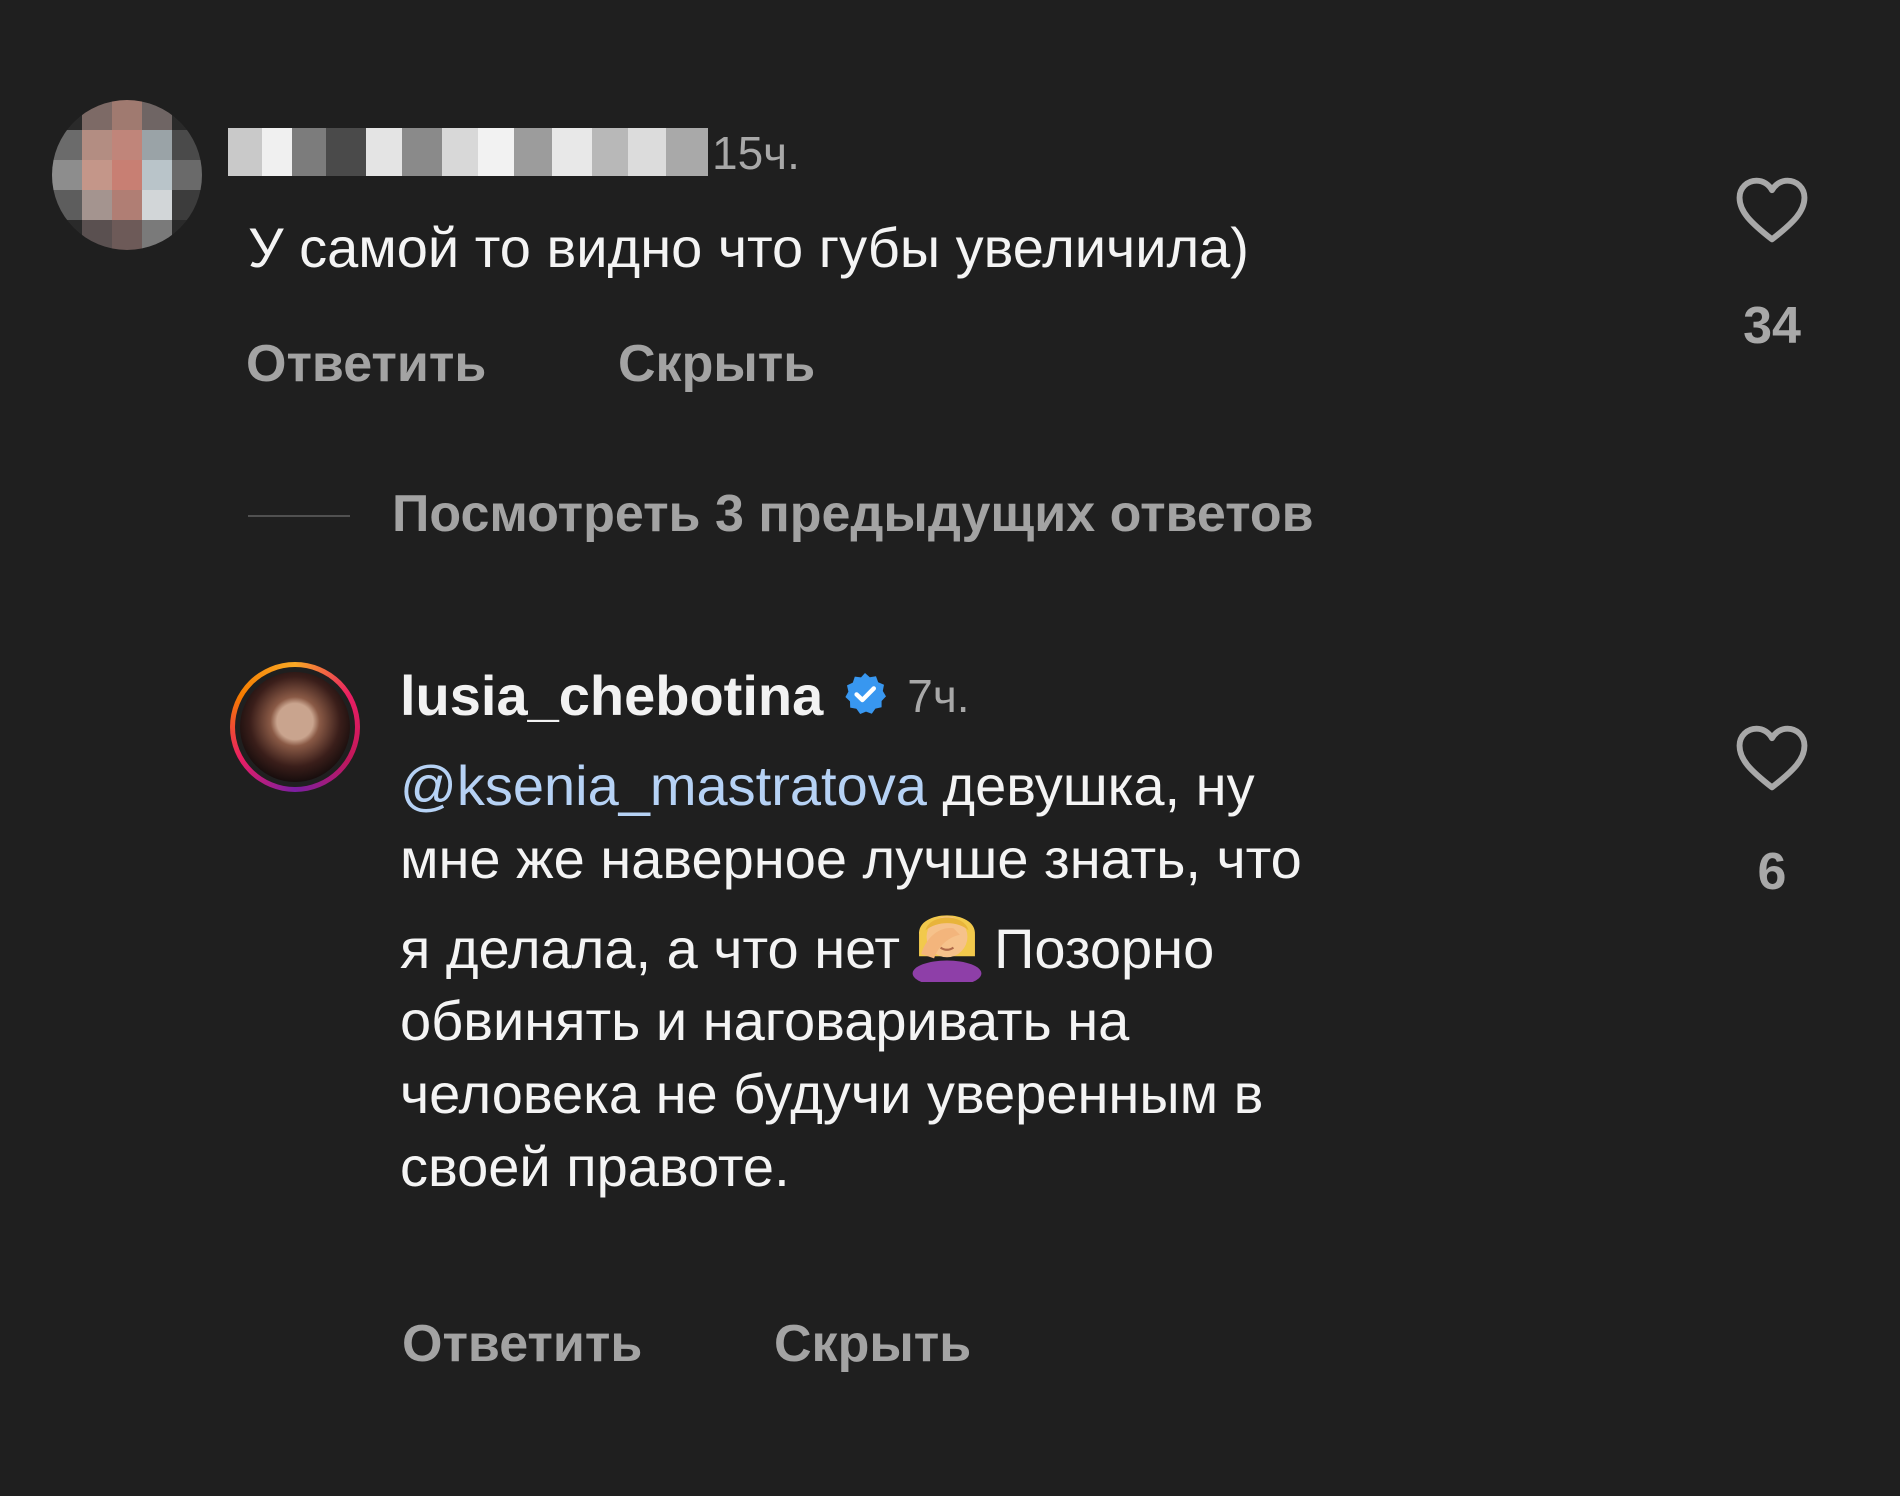 The width and height of the screenshot is (1900, 1496). Describe the element at coordinates (650, 948) in the screenshot. I see `reply-text-fragment: я делала, а что нет` at that location.